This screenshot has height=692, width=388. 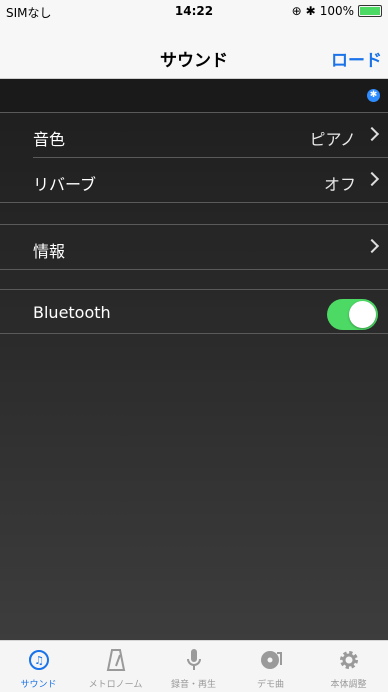 I want to click on battery-percent: 100%, so click(x=336, y=11).